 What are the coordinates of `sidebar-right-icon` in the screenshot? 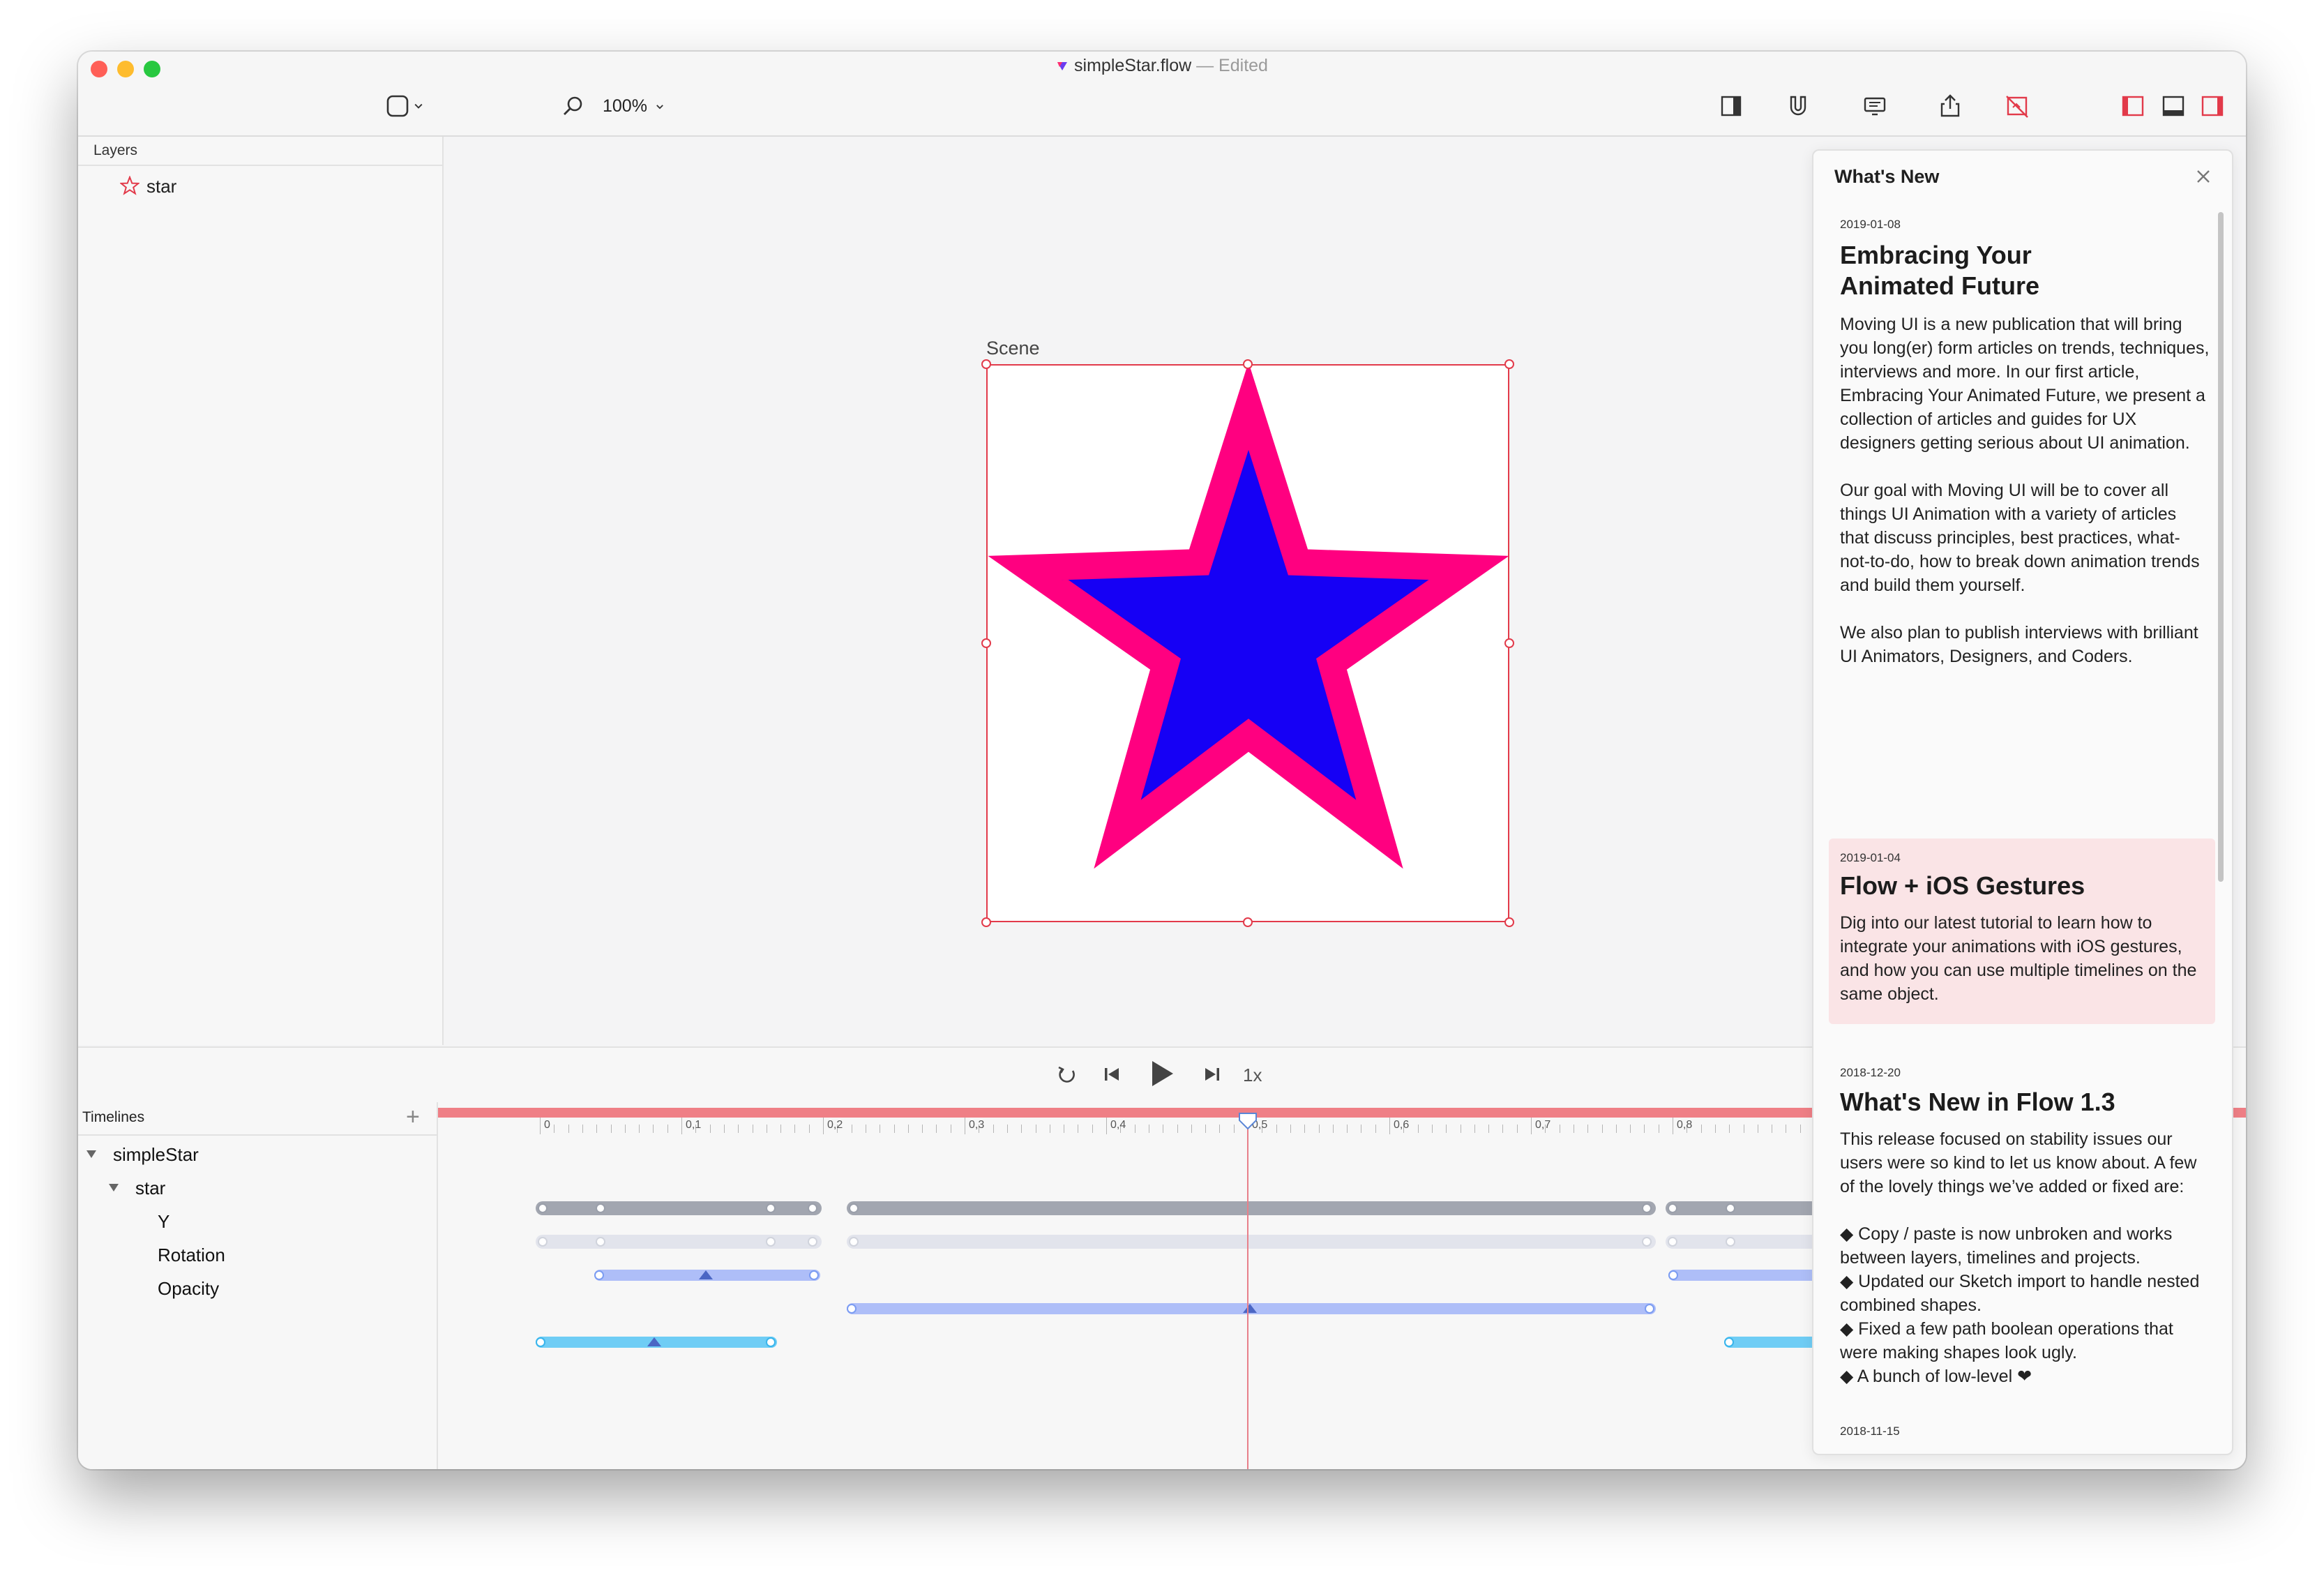 It's located at (2212, 106).